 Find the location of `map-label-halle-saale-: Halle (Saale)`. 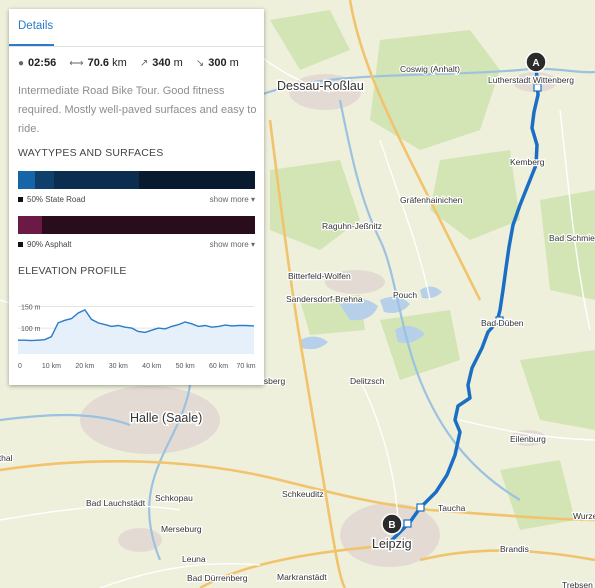

map-label-halle-saale-: Halle (Saale) is located at coordinates (166, 418).